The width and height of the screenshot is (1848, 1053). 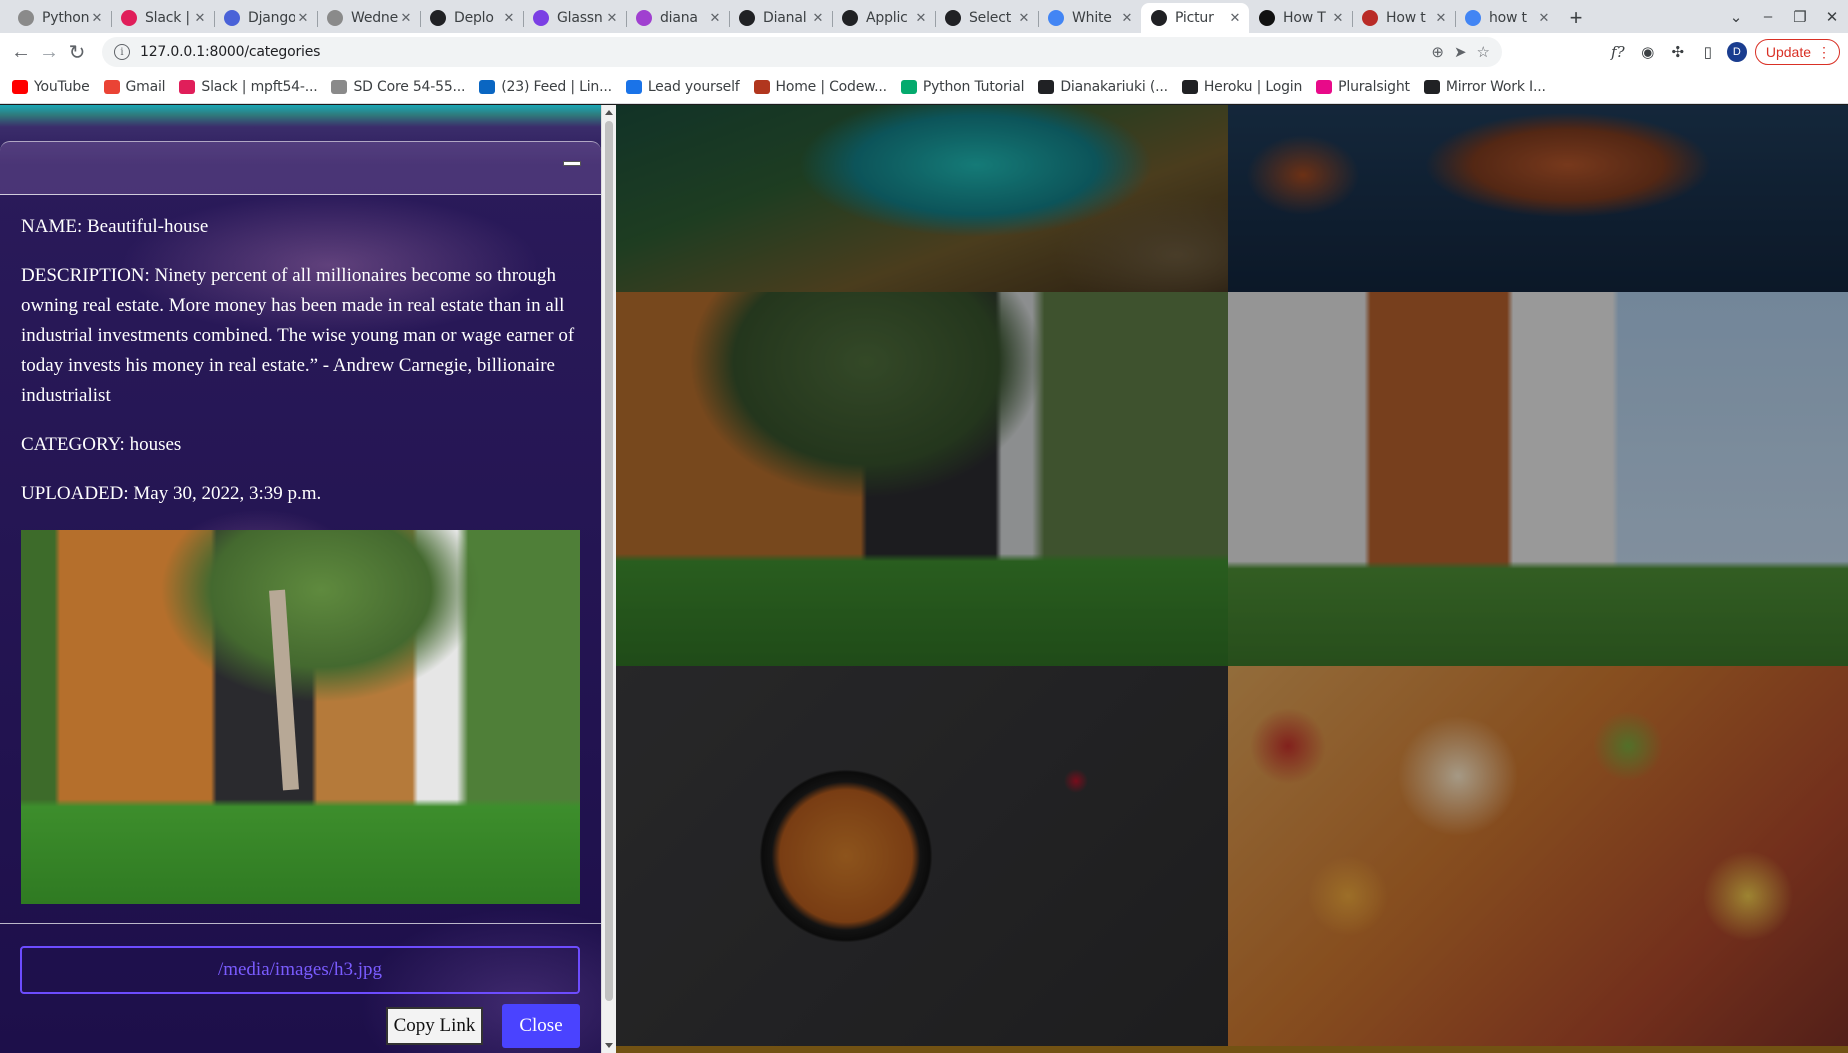 I want to click on scroll-down-arrow-icon, so click(x=609, y=1045).